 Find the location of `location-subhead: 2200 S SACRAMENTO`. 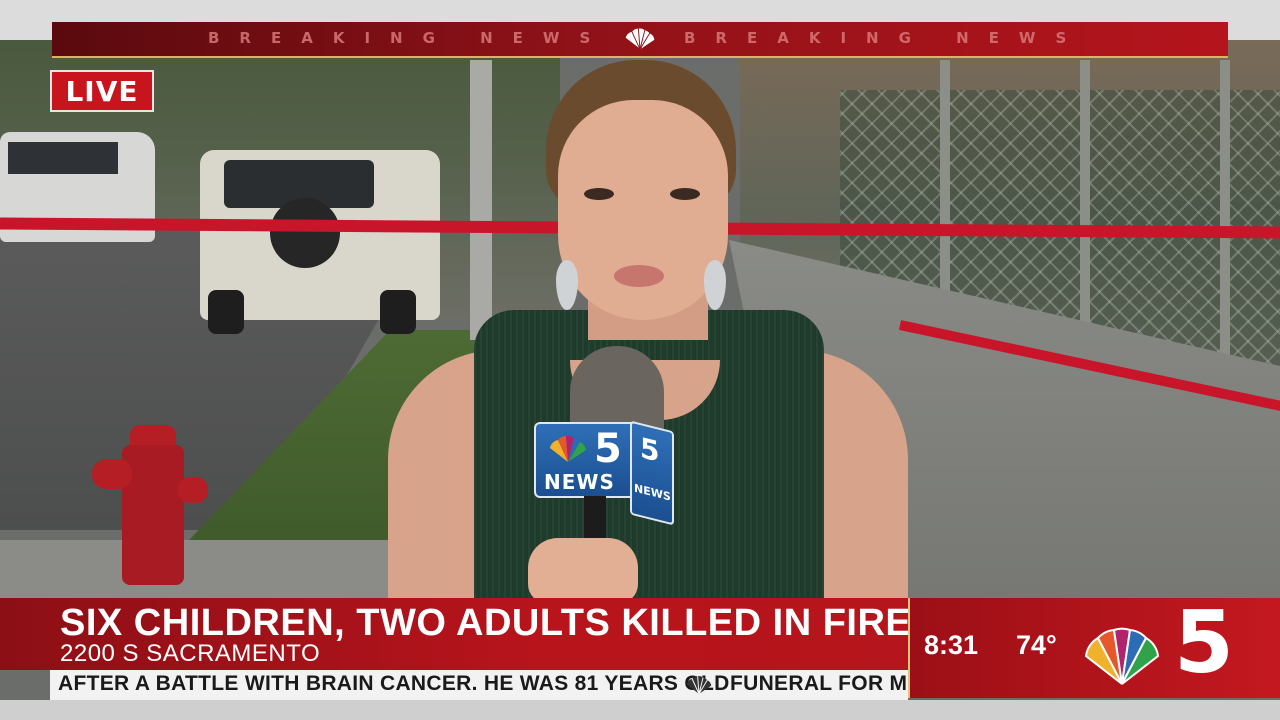

location-subhead: 2200 S SACRAMENTO is located at coordinates (190, 653).